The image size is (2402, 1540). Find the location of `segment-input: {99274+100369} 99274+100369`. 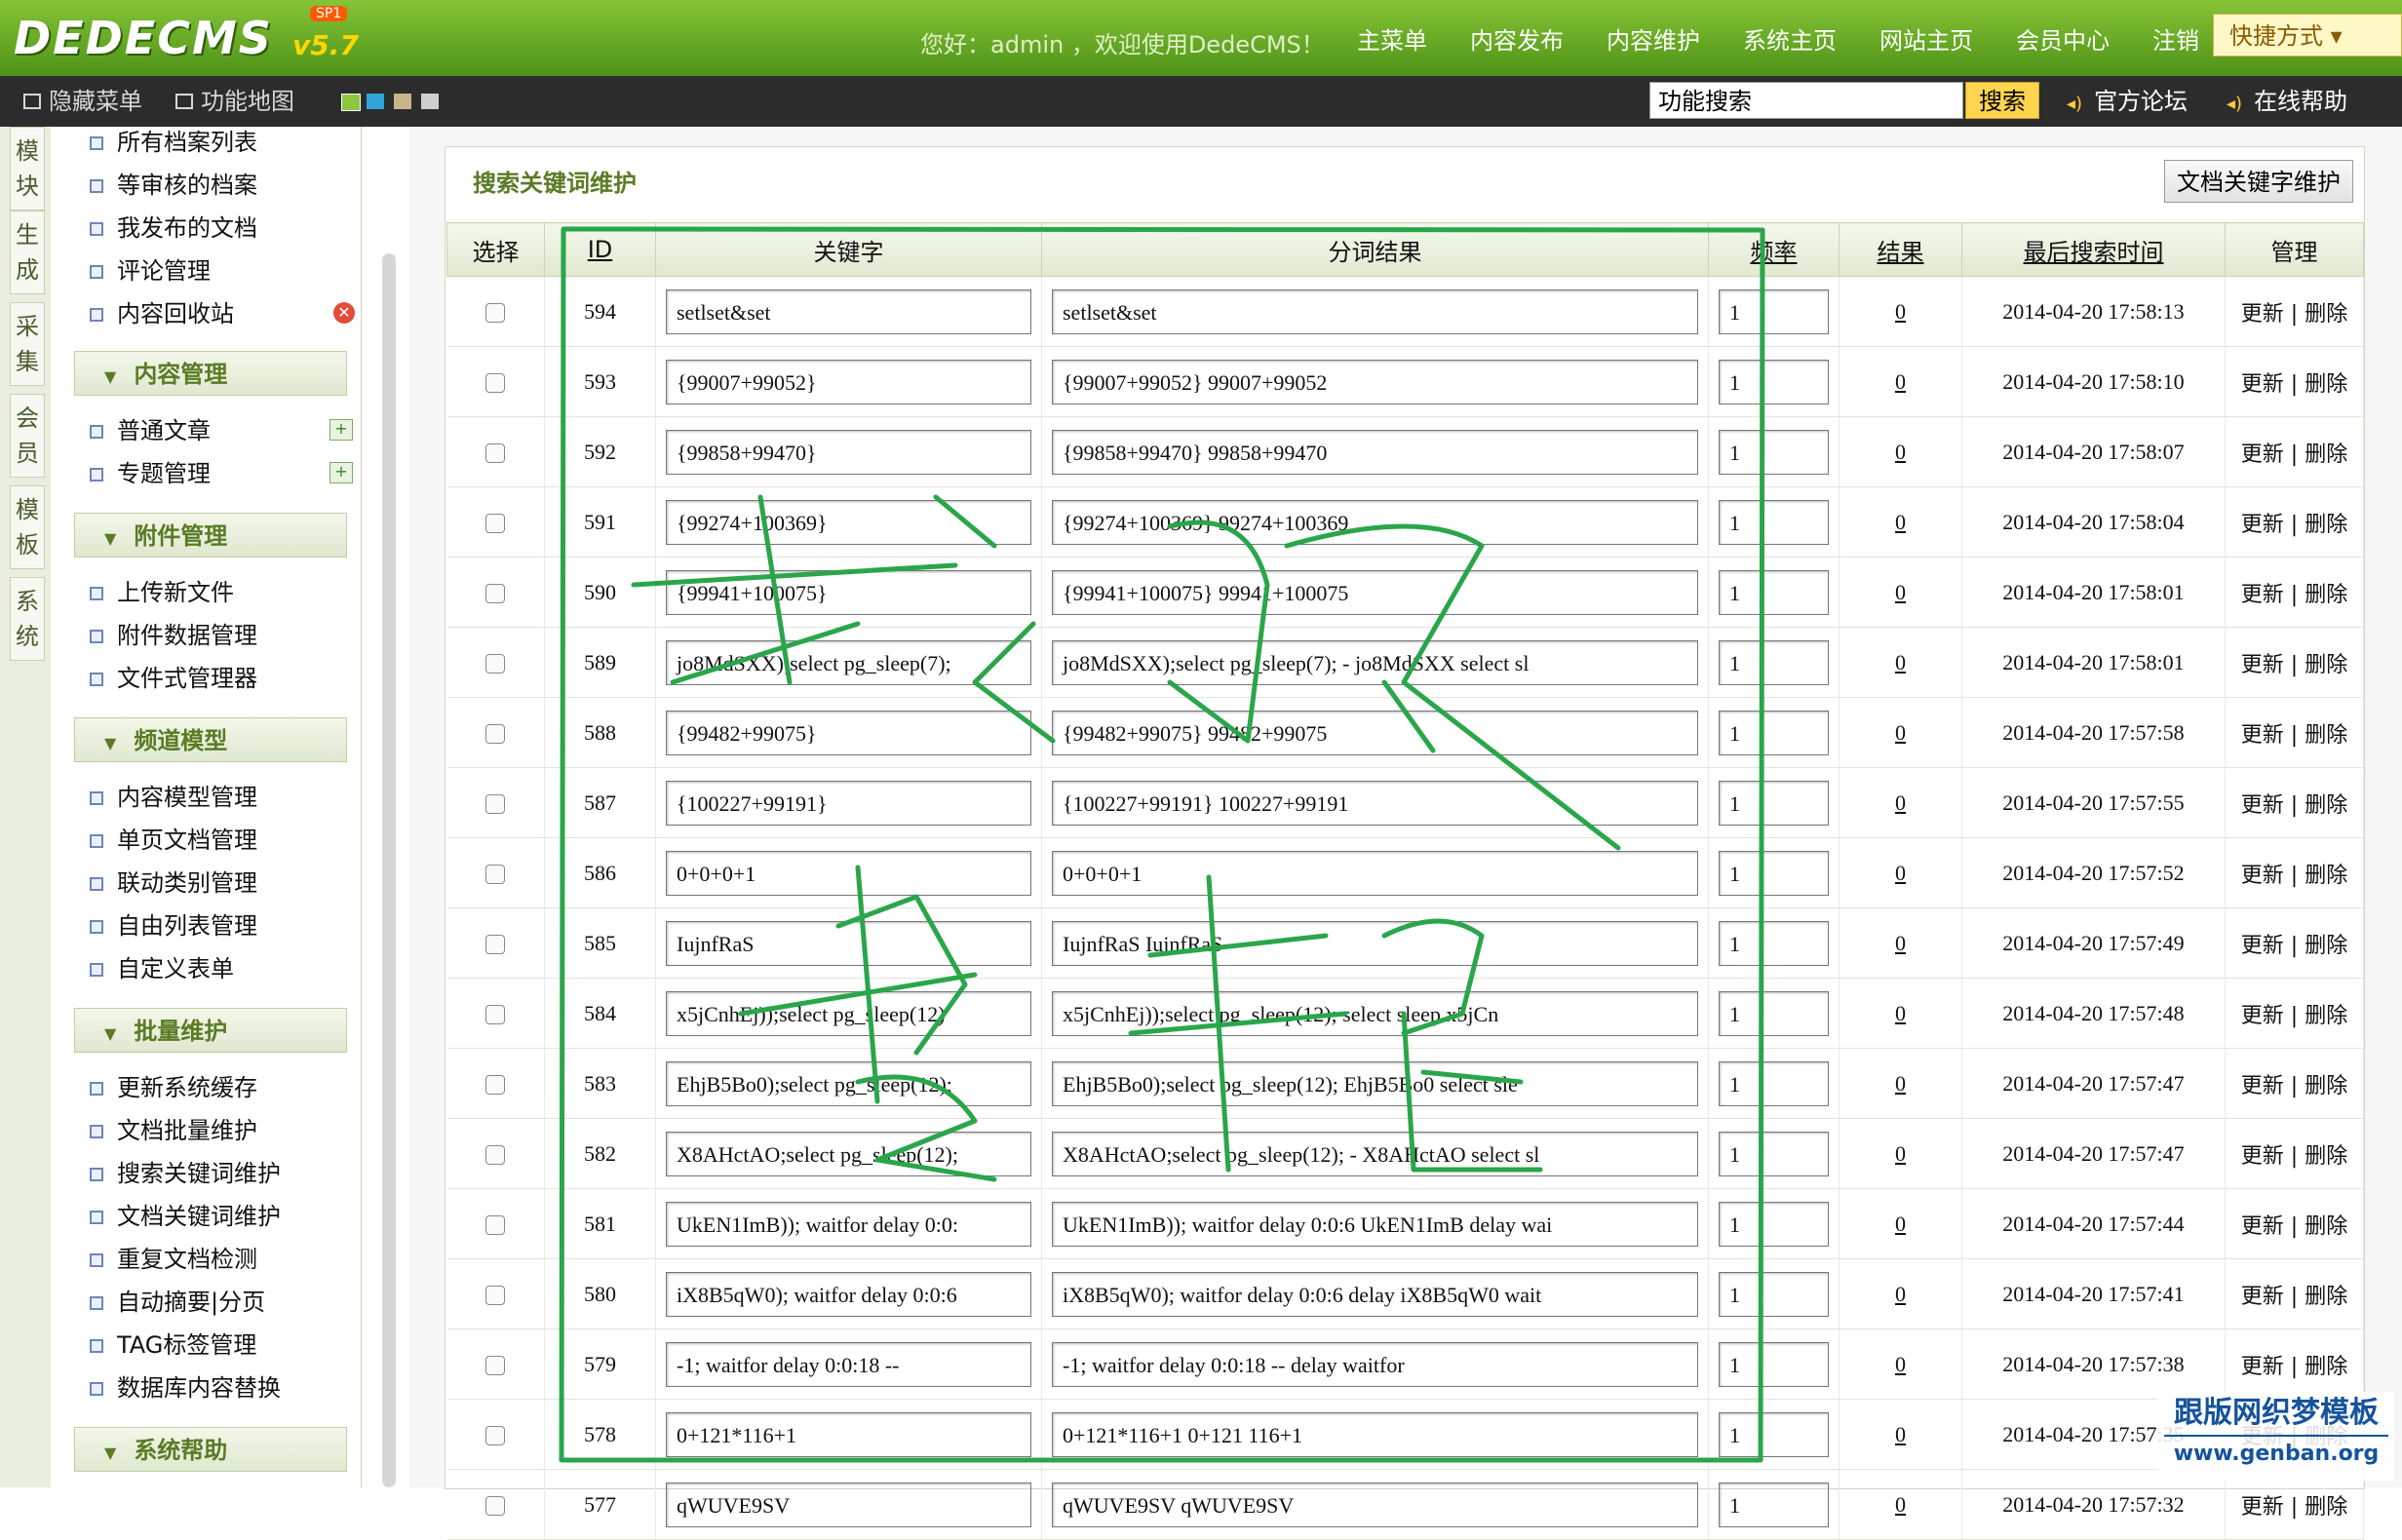

segment-input: {99274+100369} 99274+100369 is located at coordinates (1375, 522).